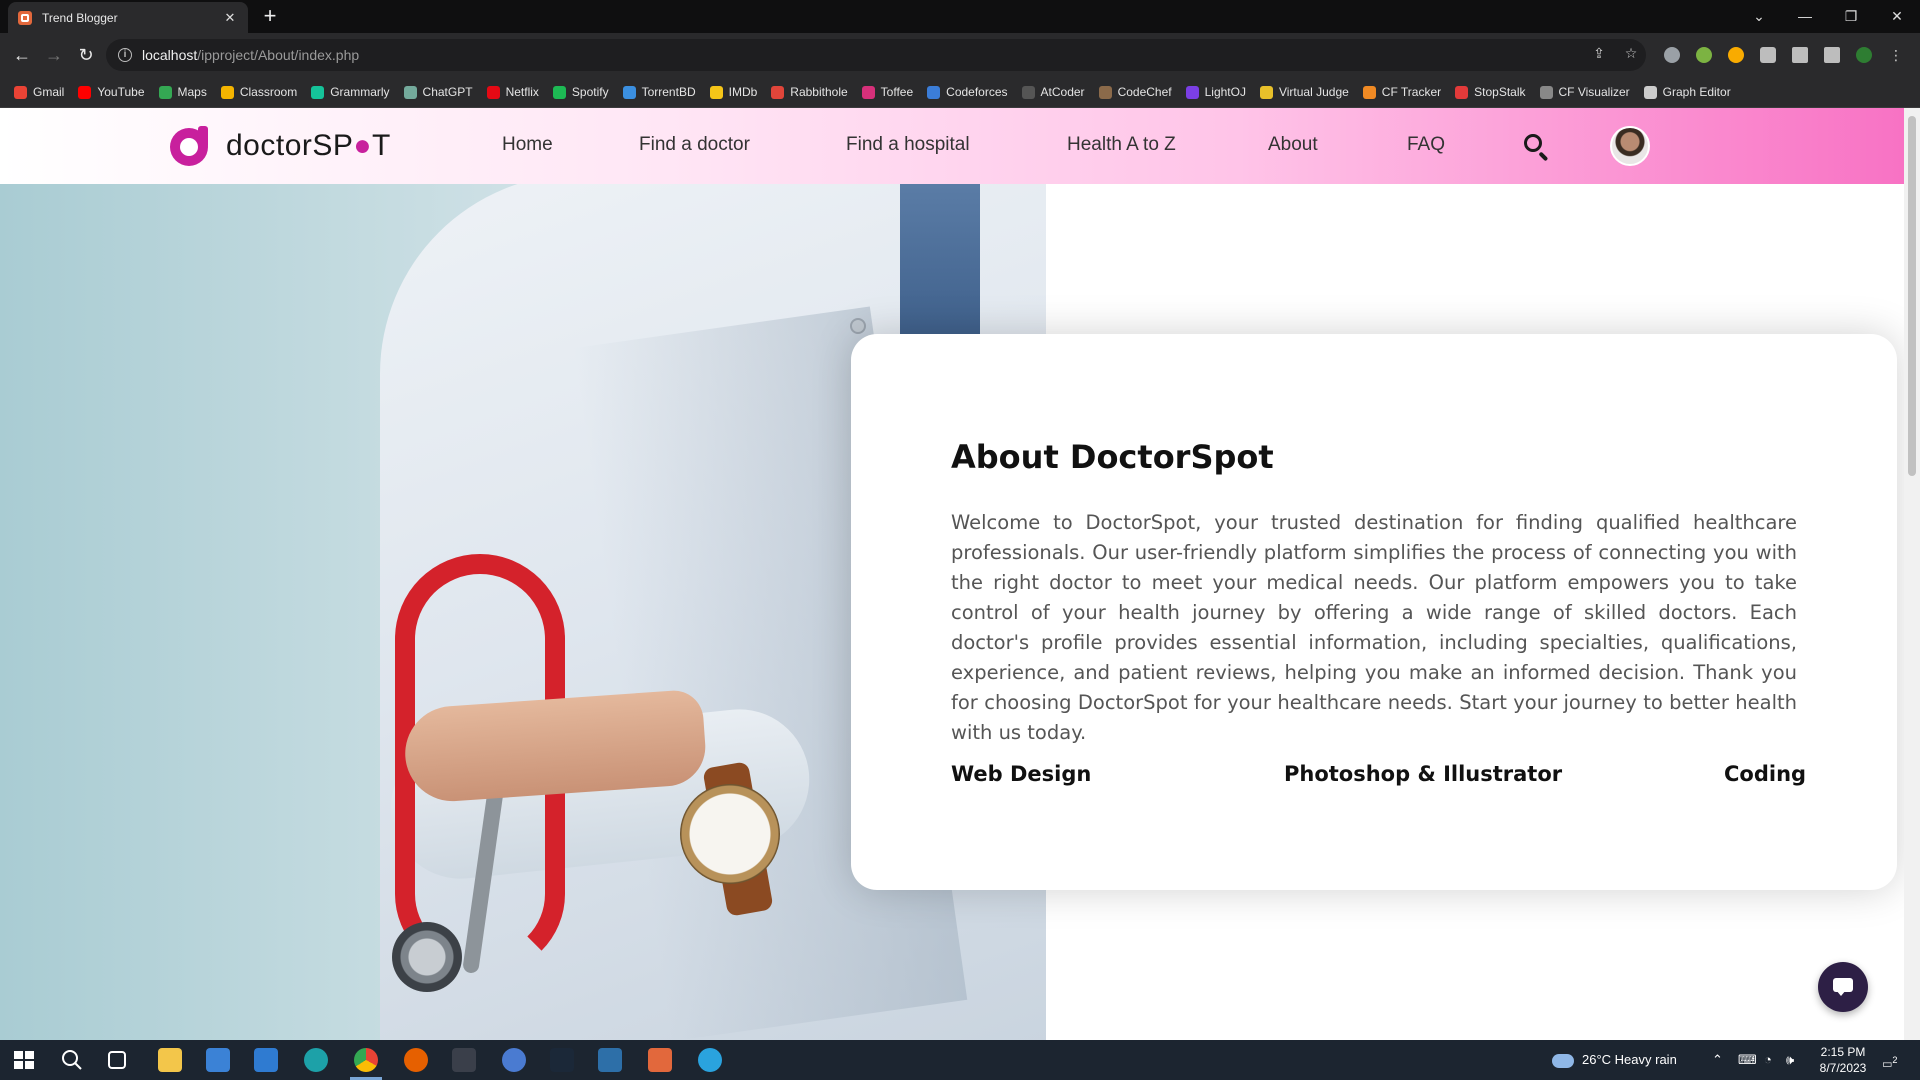 The width and height of the screenshot is (1920, 1080). I want to click on file-explorer-icon, so click(170, 1060).